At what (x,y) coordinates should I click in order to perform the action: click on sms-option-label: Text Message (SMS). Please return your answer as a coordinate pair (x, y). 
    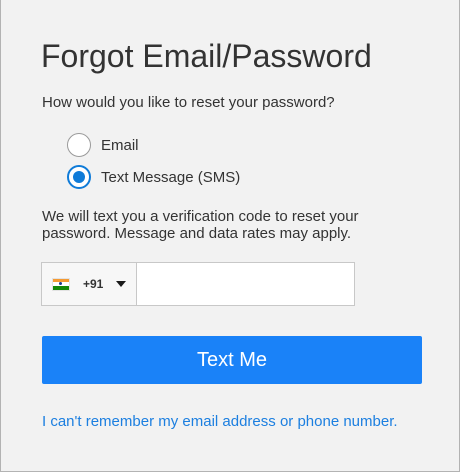
    Looking at the image, I should click on (170, 177).